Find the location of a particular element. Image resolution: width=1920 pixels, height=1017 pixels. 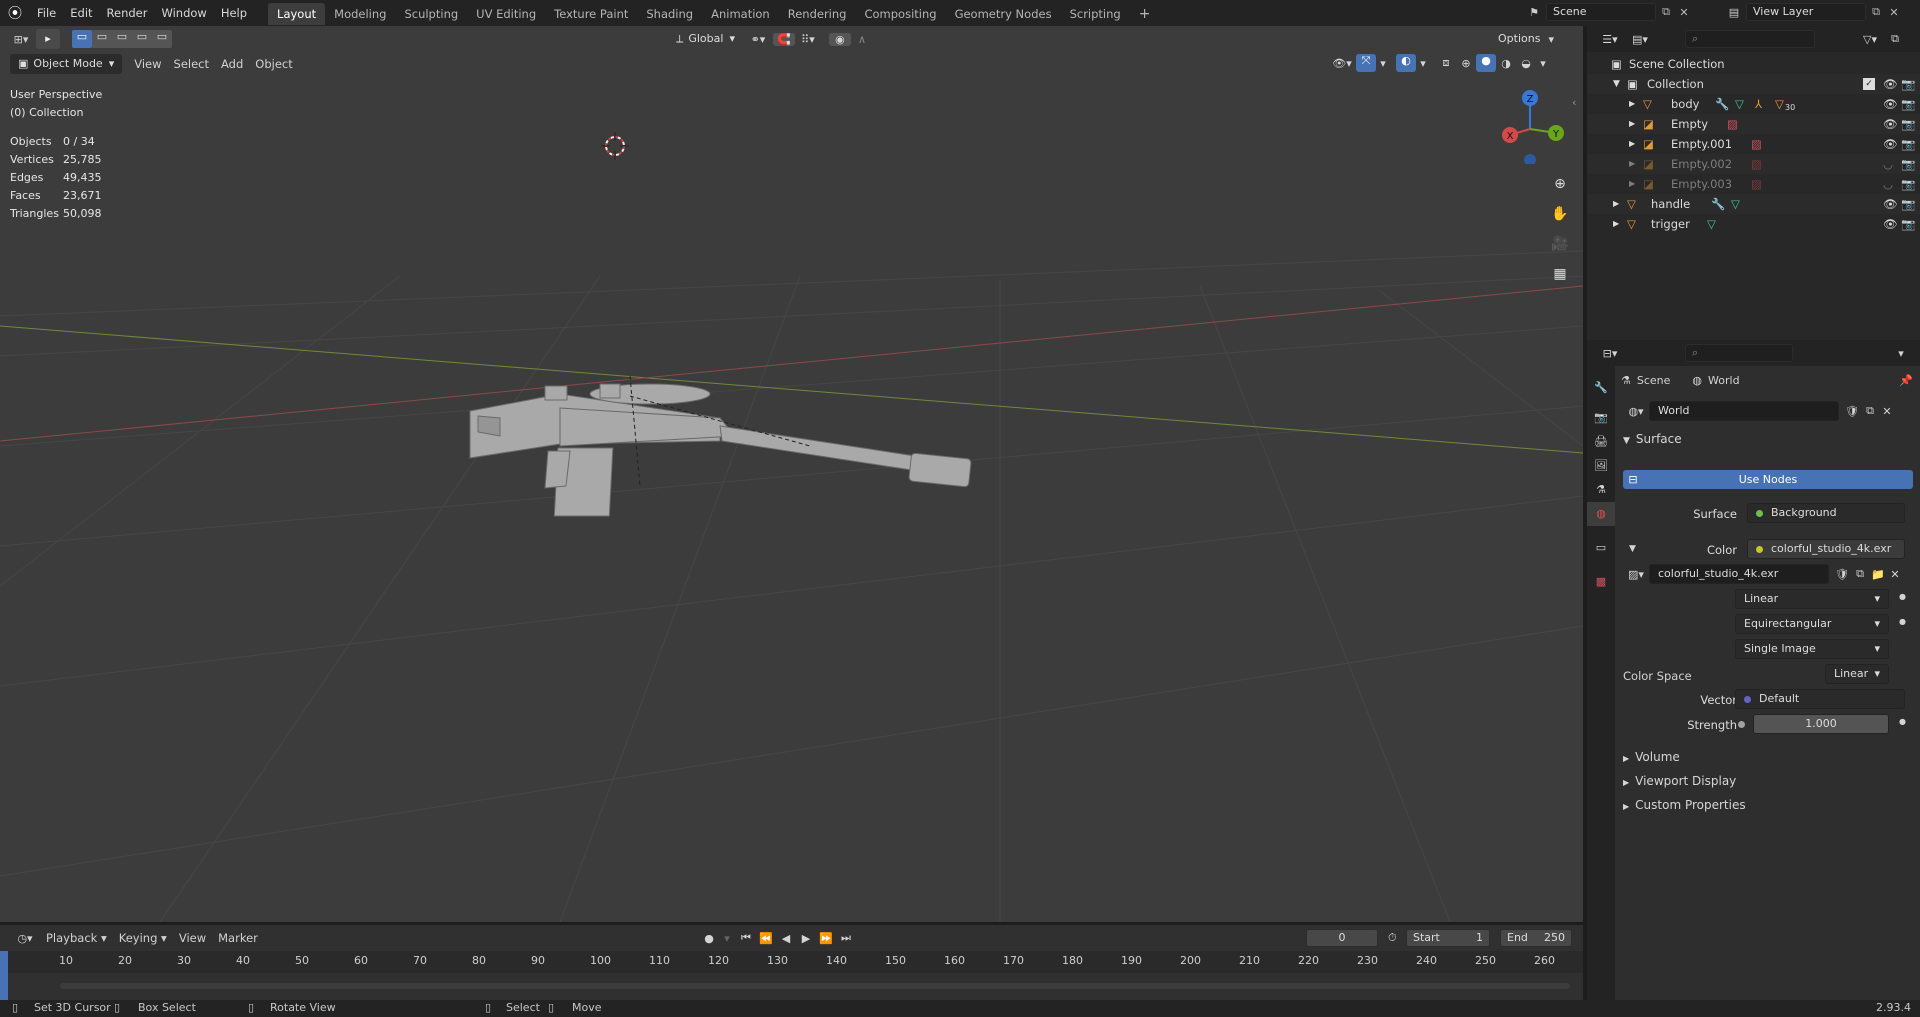

rendered-shading-icon: ◒ is located at coordinates (1526, 63).